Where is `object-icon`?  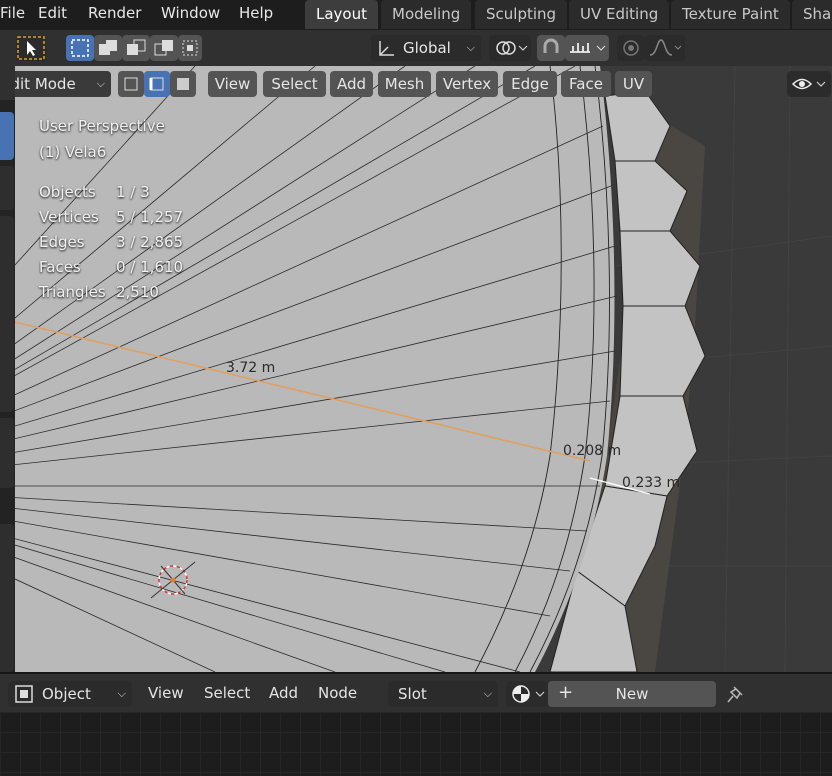 object-icon is located at coordinates (24, 694).